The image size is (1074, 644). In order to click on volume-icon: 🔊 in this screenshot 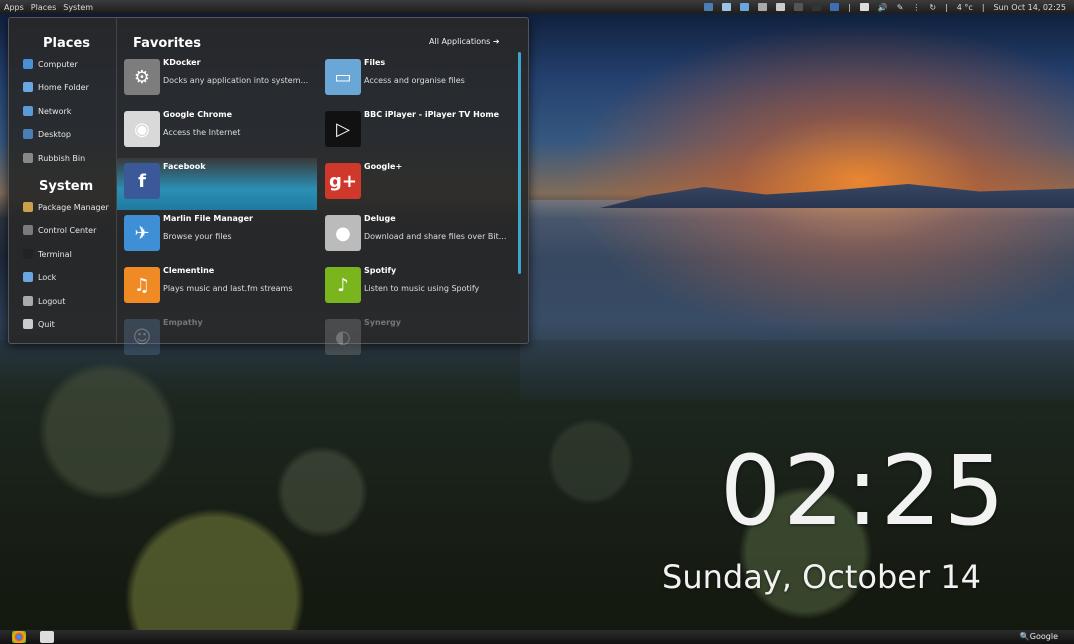, I will do `click(883, 7)`.